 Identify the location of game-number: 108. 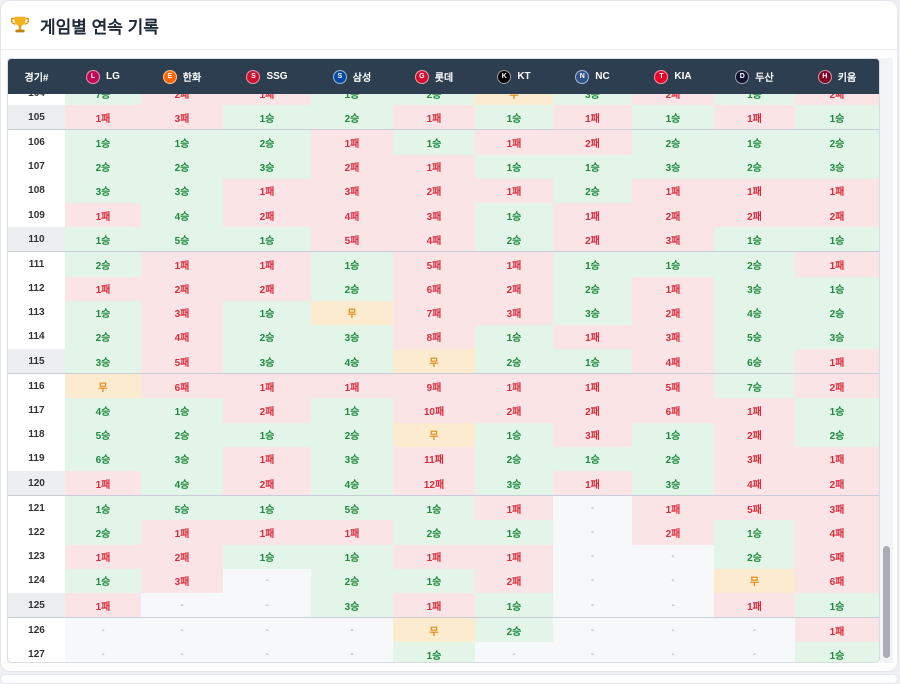
(36, 190).